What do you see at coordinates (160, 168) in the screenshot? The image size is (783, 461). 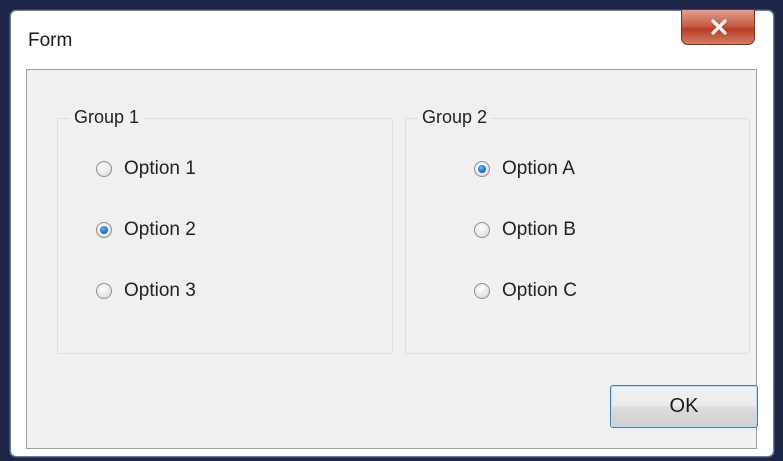 I see `option-label: Option 1` at bounding box center [160, 168].